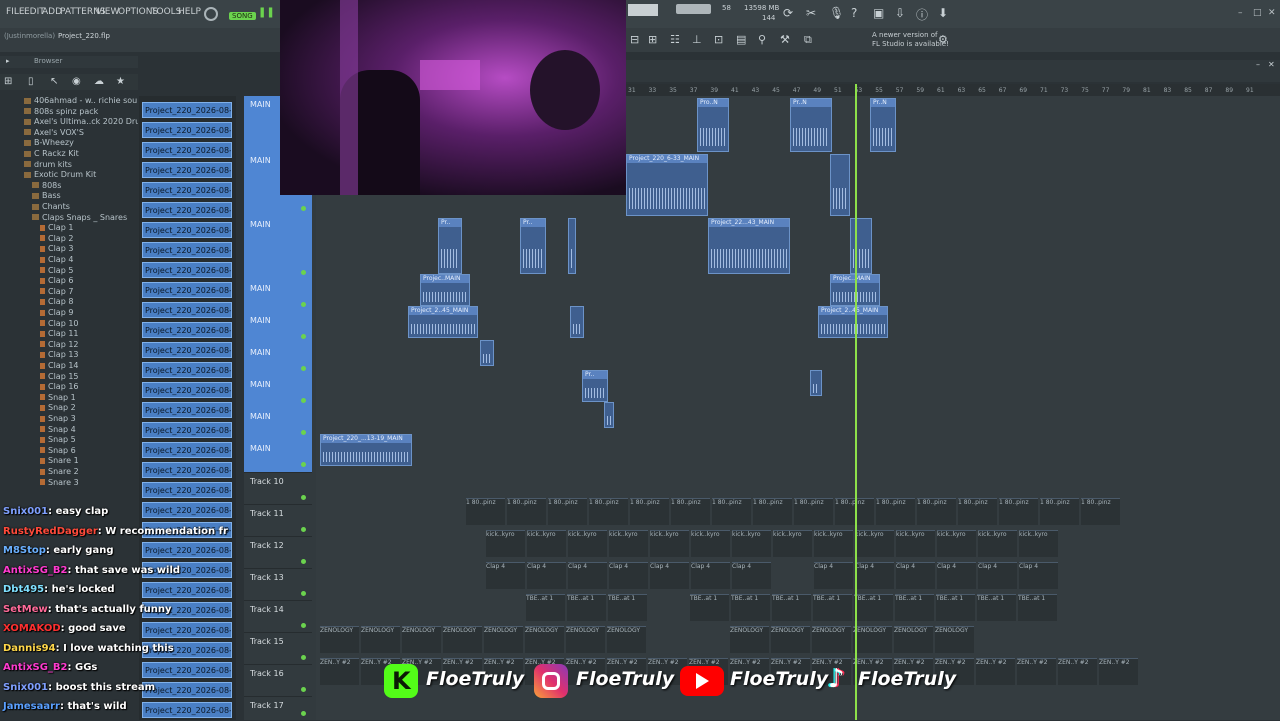 The height and width of the screenshot is (721, 1280). What do you see at coordinates (58, 418) in the screenshot?
I see `browser-file: Snap 3` at bounding box center [58, 418].